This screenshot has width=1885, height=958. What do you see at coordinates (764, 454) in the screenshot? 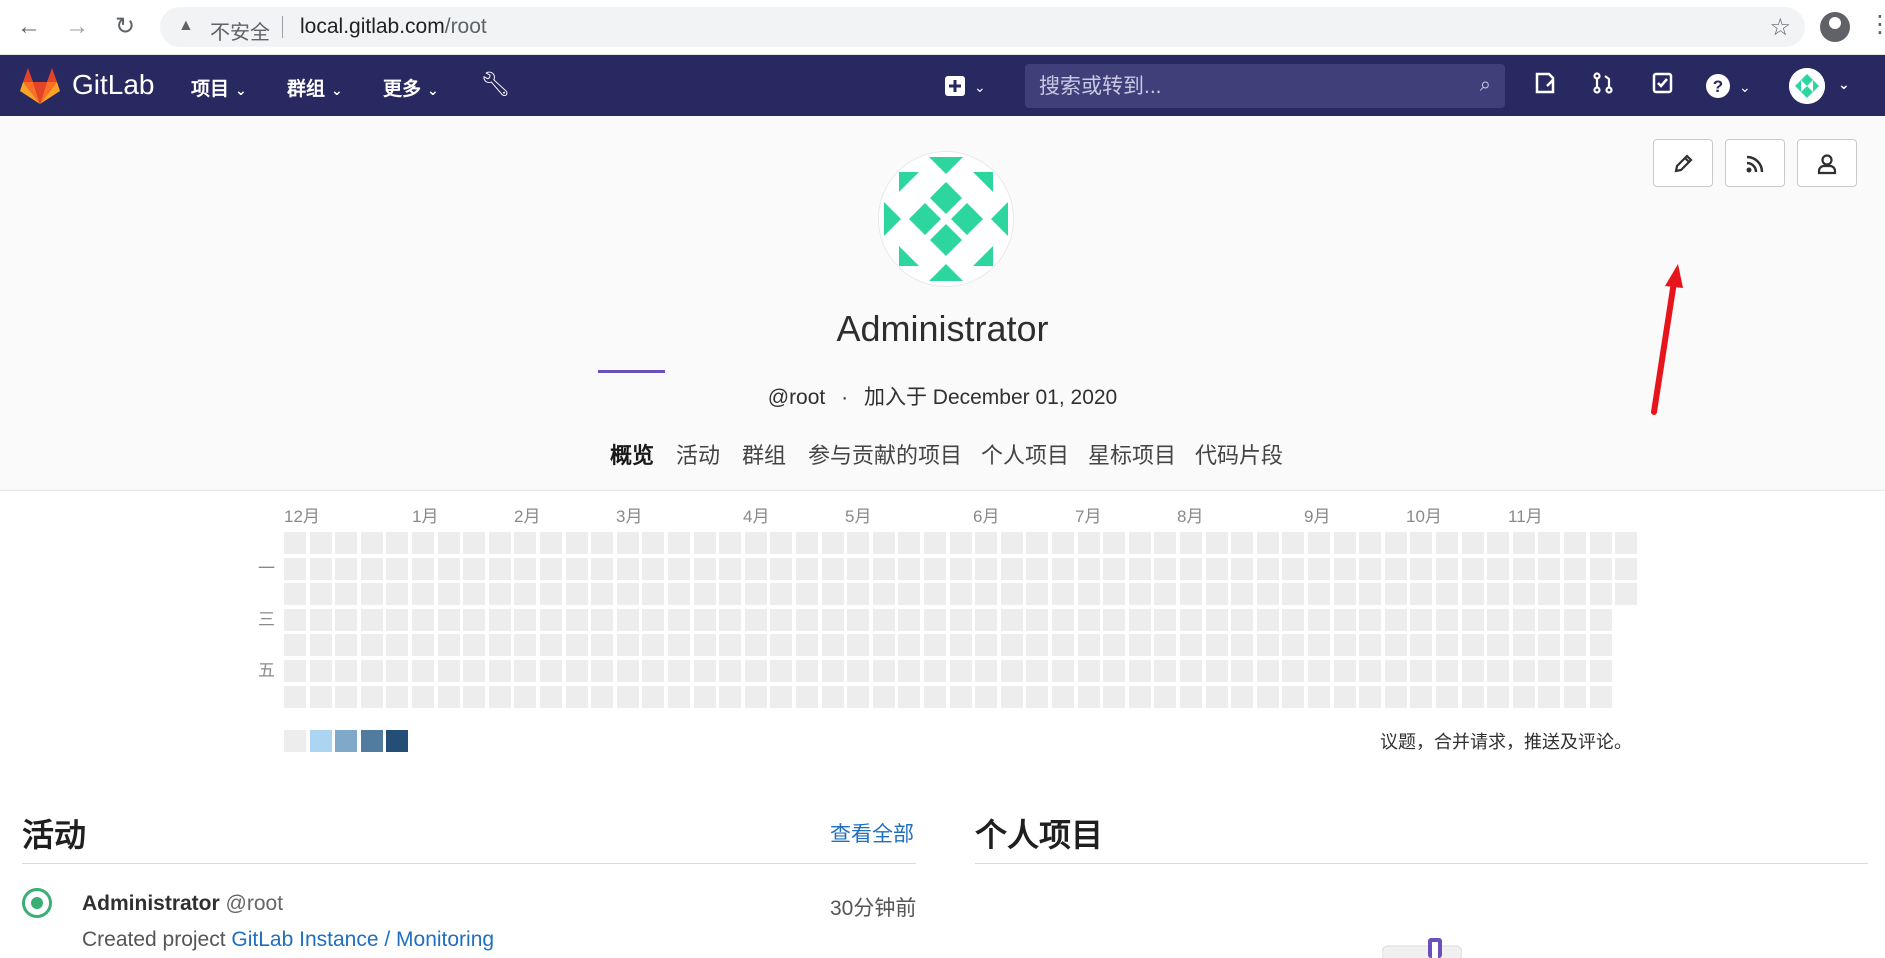
I see `tab-groups: 群组` at bounding box center [764, 454].